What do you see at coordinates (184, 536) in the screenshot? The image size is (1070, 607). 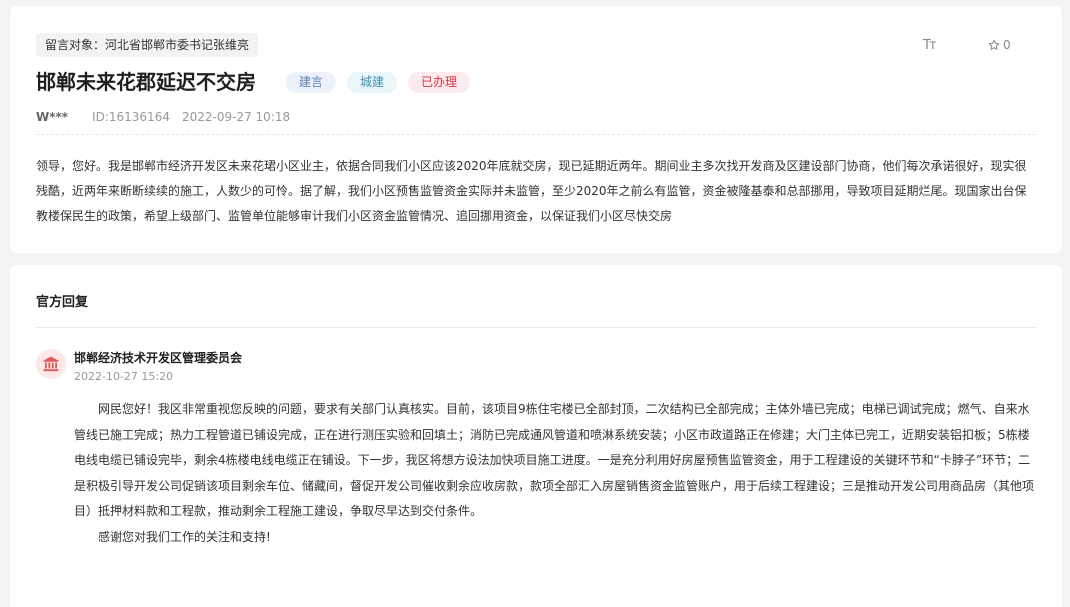 I see `reply-paragraph: 感谢您对我们工作的关注和支持!` at bounding box center [184, 536].